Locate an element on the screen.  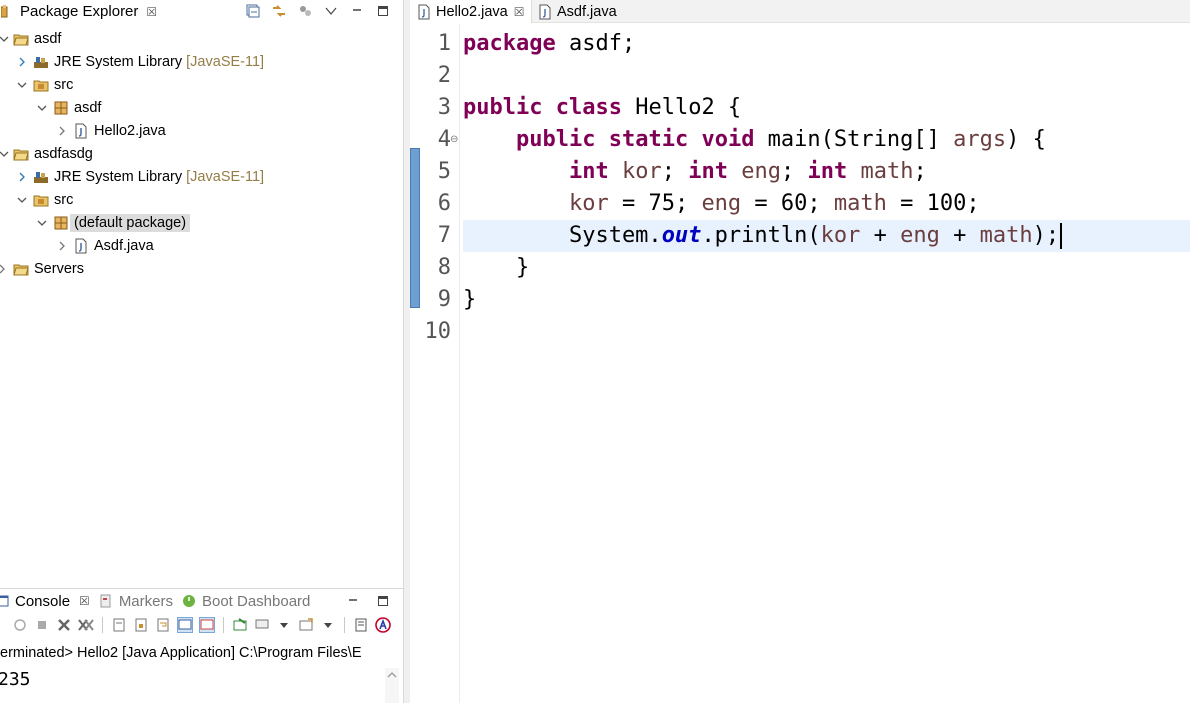
code-line: int kor; int eng; int math; is located at coordinates (826, 172).